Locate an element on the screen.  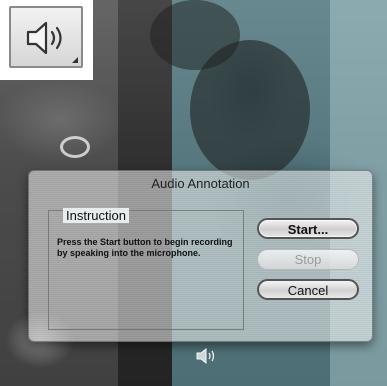
corner-triangle-icon is located at coordinates (75, 60).